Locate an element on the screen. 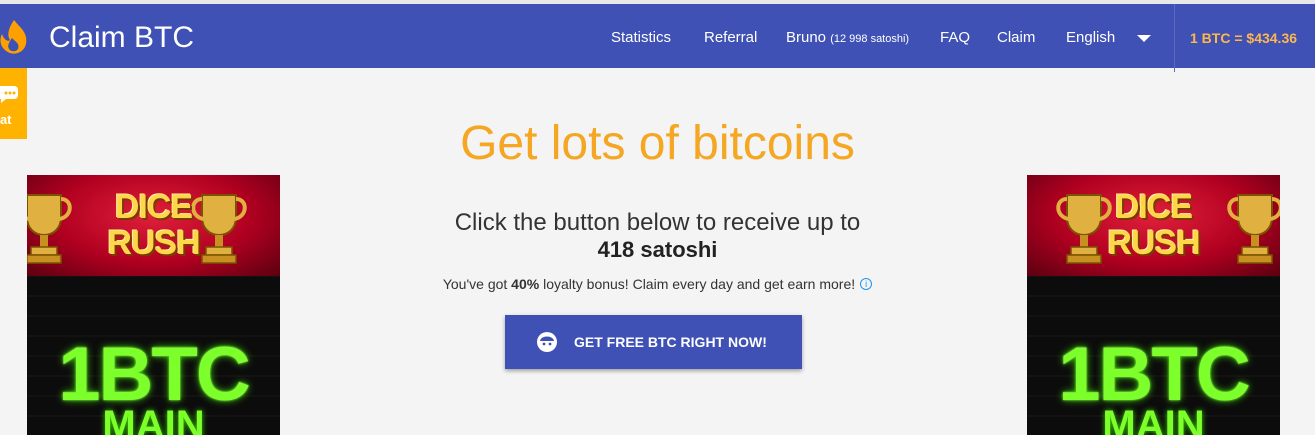 The height and width of the screenshot is (435, 1315). nav-user-account: Bruno (12 998 satoshi) is located at coordinates (847, 38).